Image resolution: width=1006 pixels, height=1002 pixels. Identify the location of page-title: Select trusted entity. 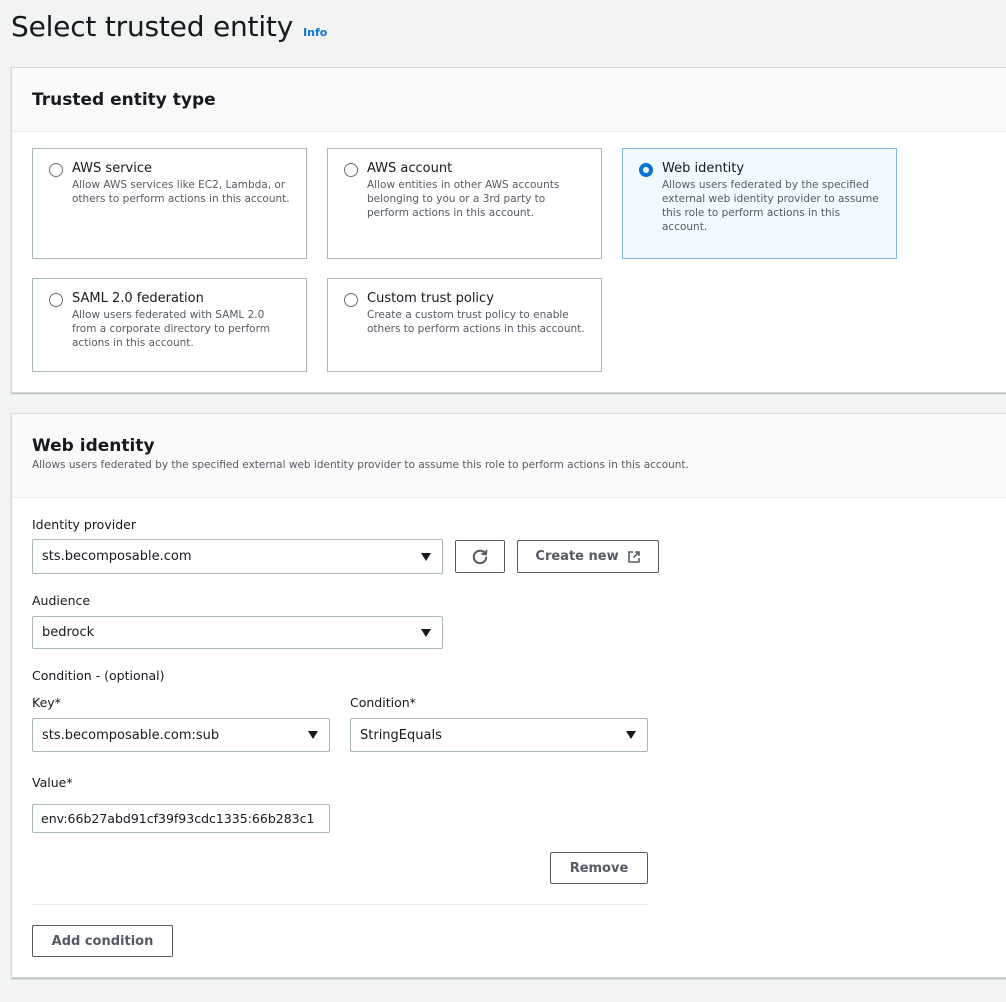
(152, 26).